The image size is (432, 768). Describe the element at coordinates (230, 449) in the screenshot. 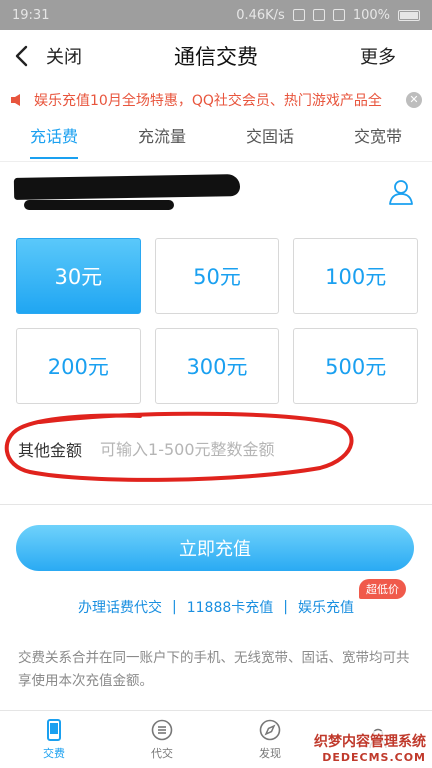

I see `other-amount-input` at that location.